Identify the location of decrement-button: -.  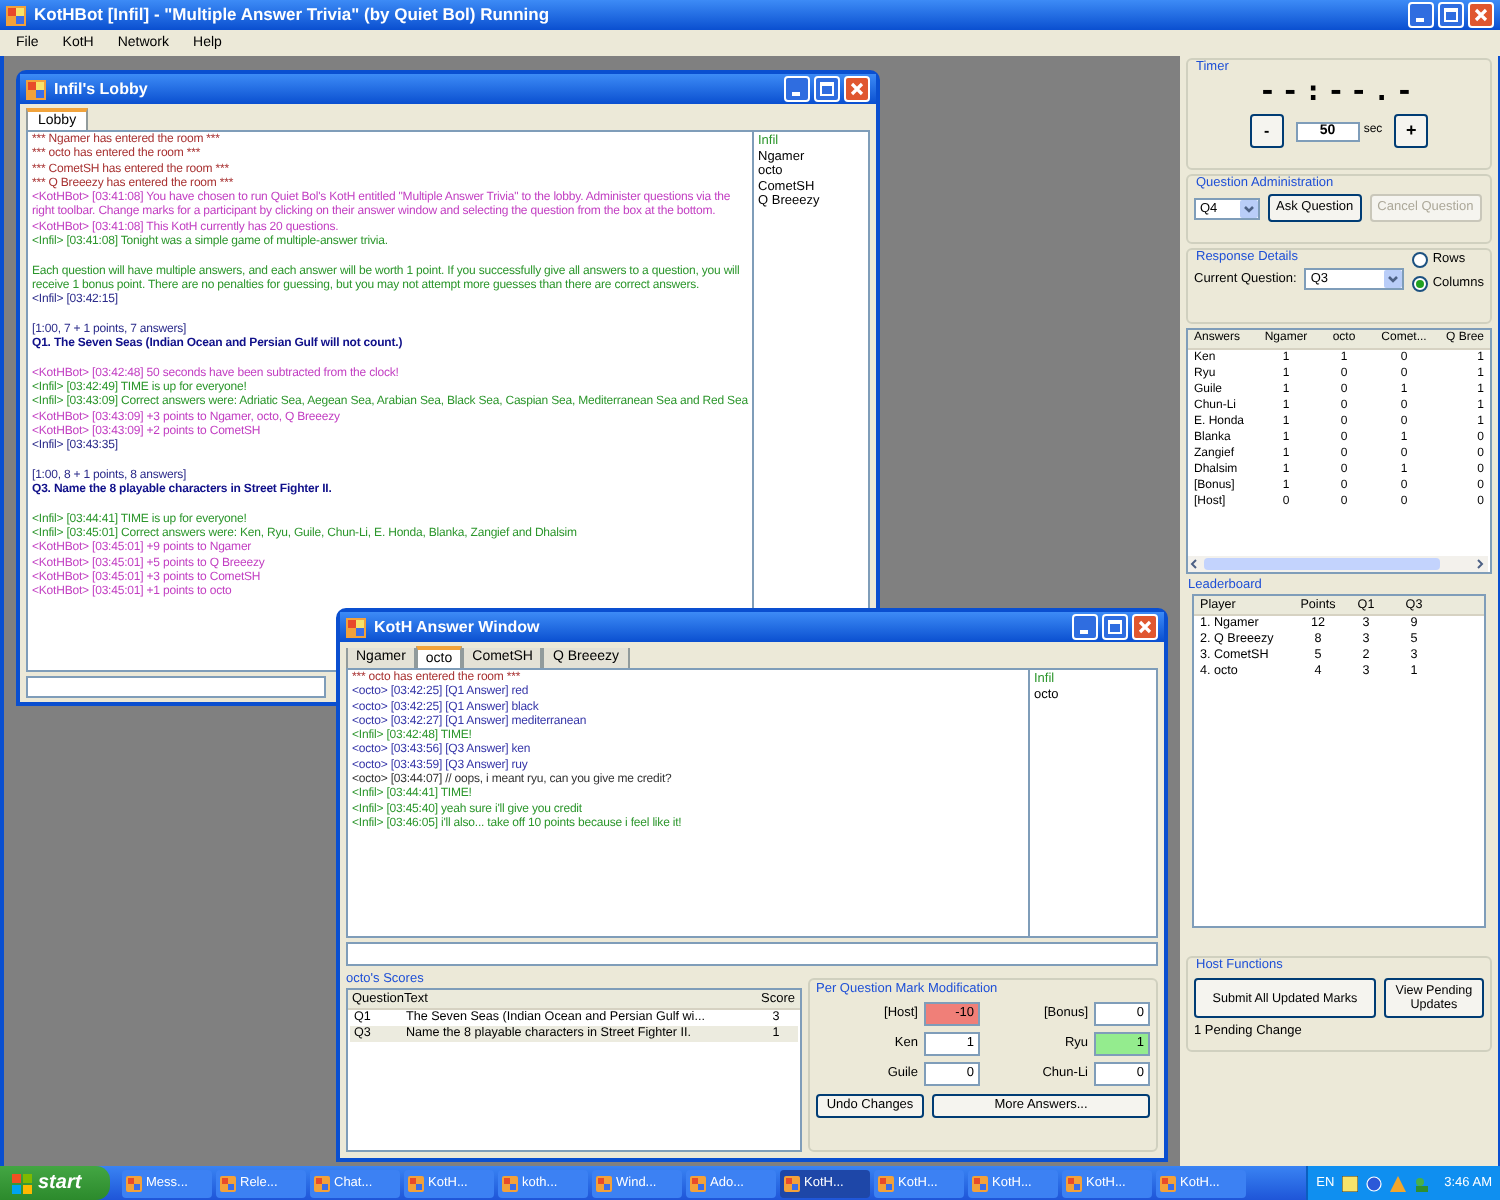
(1266, 131).